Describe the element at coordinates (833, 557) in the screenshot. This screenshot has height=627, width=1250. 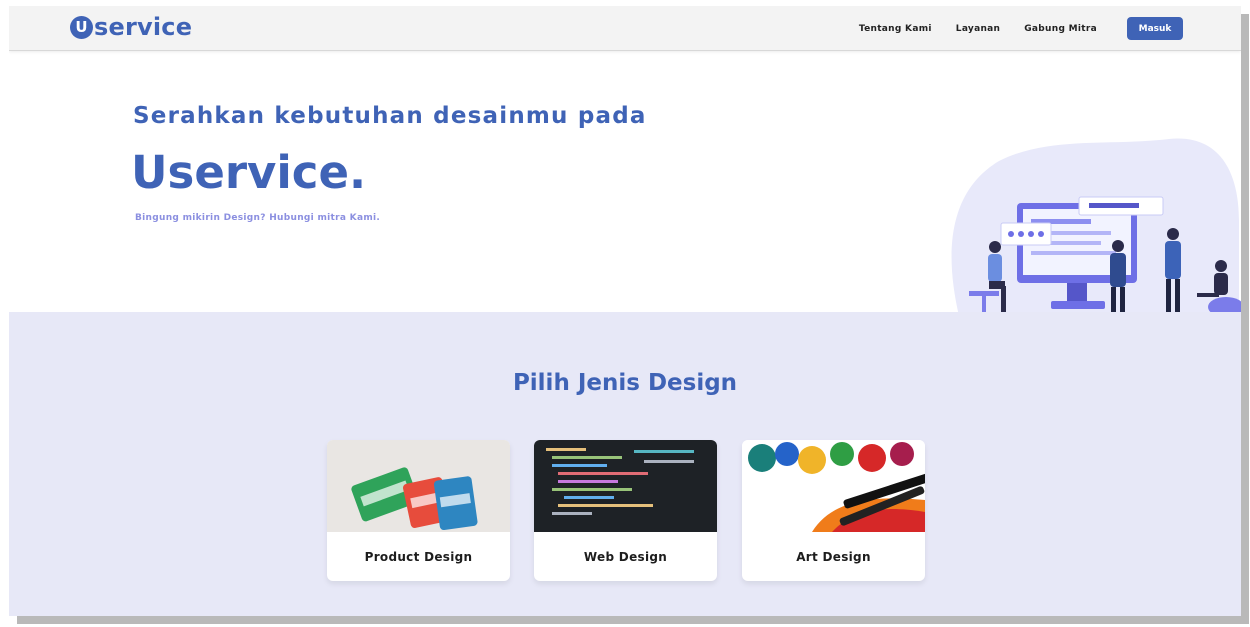
I see `card-label: Art Design` at that location.